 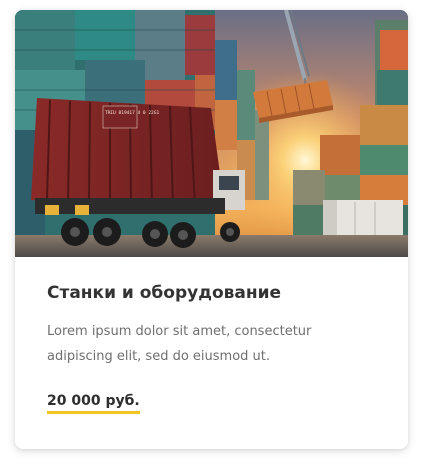 I want to click on card-price: 20 000 руб., so click(x=93, y=403).